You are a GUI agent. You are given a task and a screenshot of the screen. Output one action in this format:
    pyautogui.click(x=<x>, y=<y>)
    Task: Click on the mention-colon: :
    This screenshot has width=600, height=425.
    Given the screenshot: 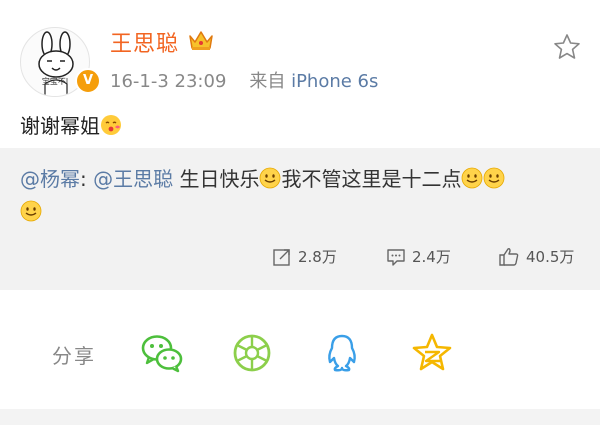 What is the action you would take?
    pyautogui.click(x=87, y=179)
    